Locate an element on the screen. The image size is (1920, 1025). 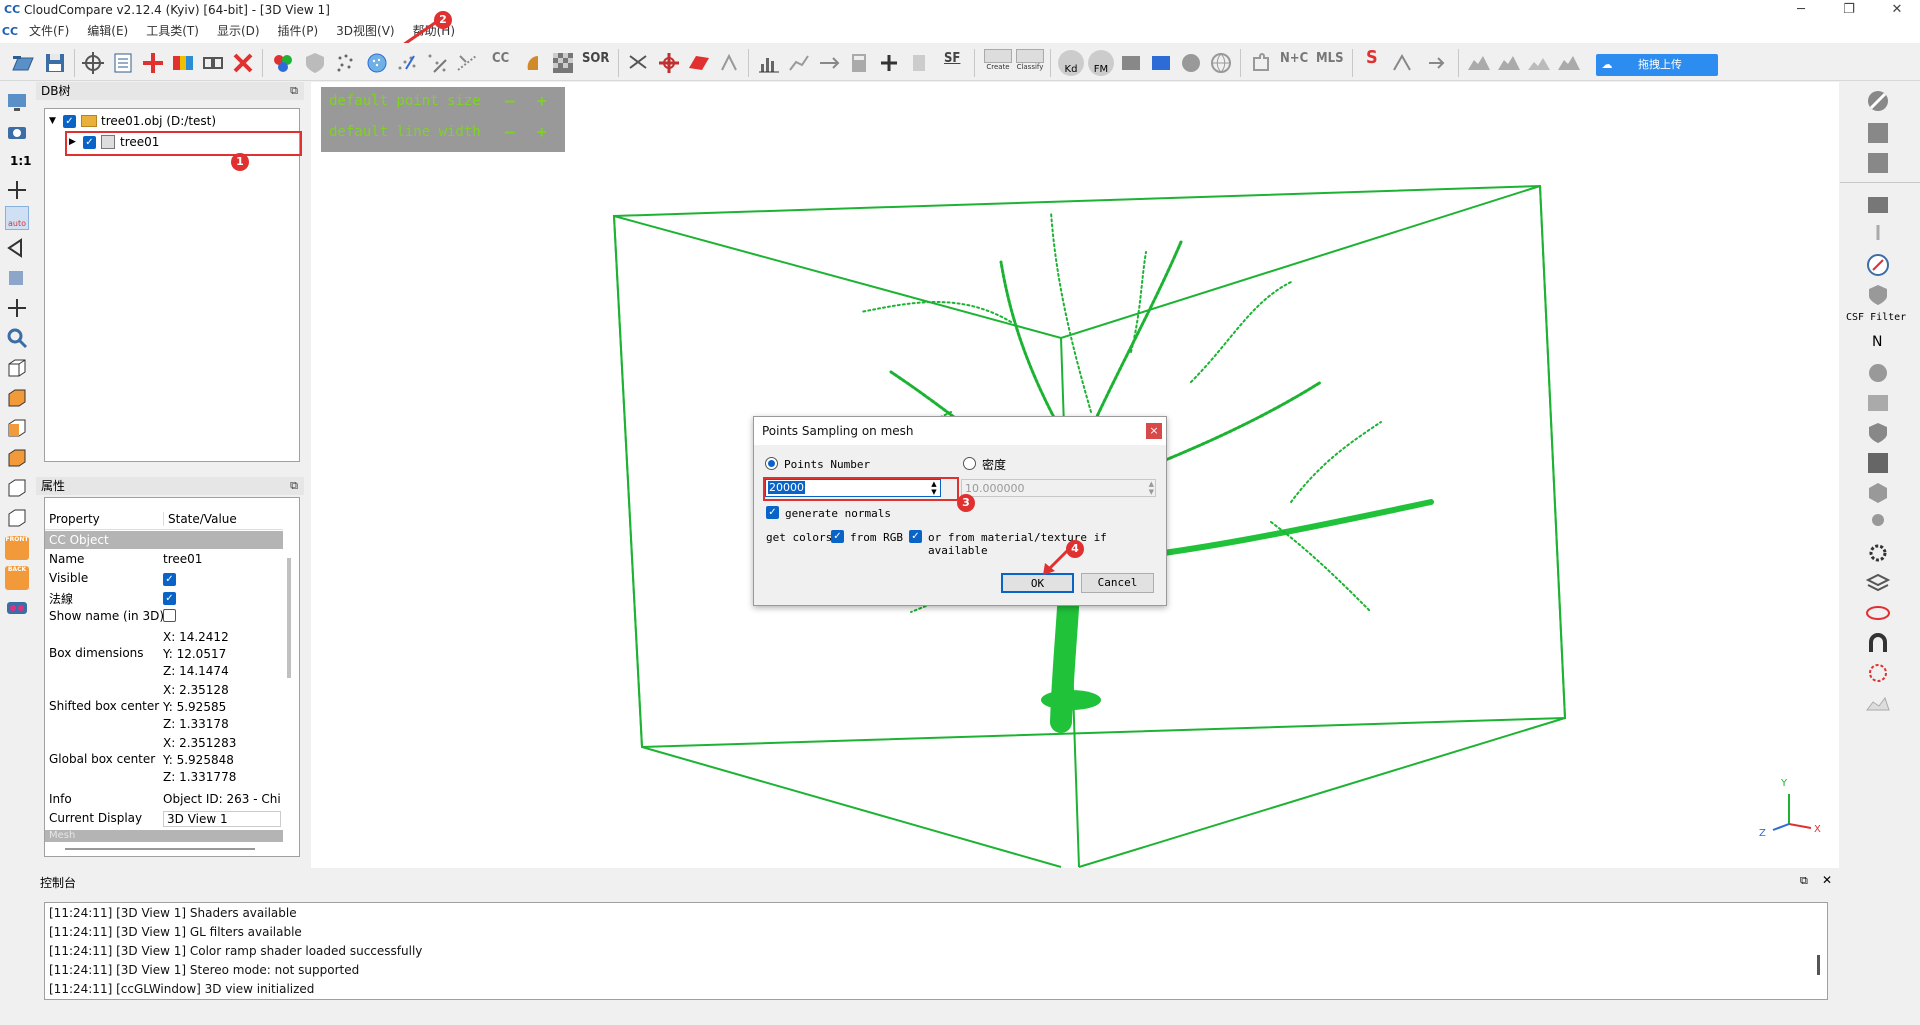
camera-icon is located at coordinates (17, 132).